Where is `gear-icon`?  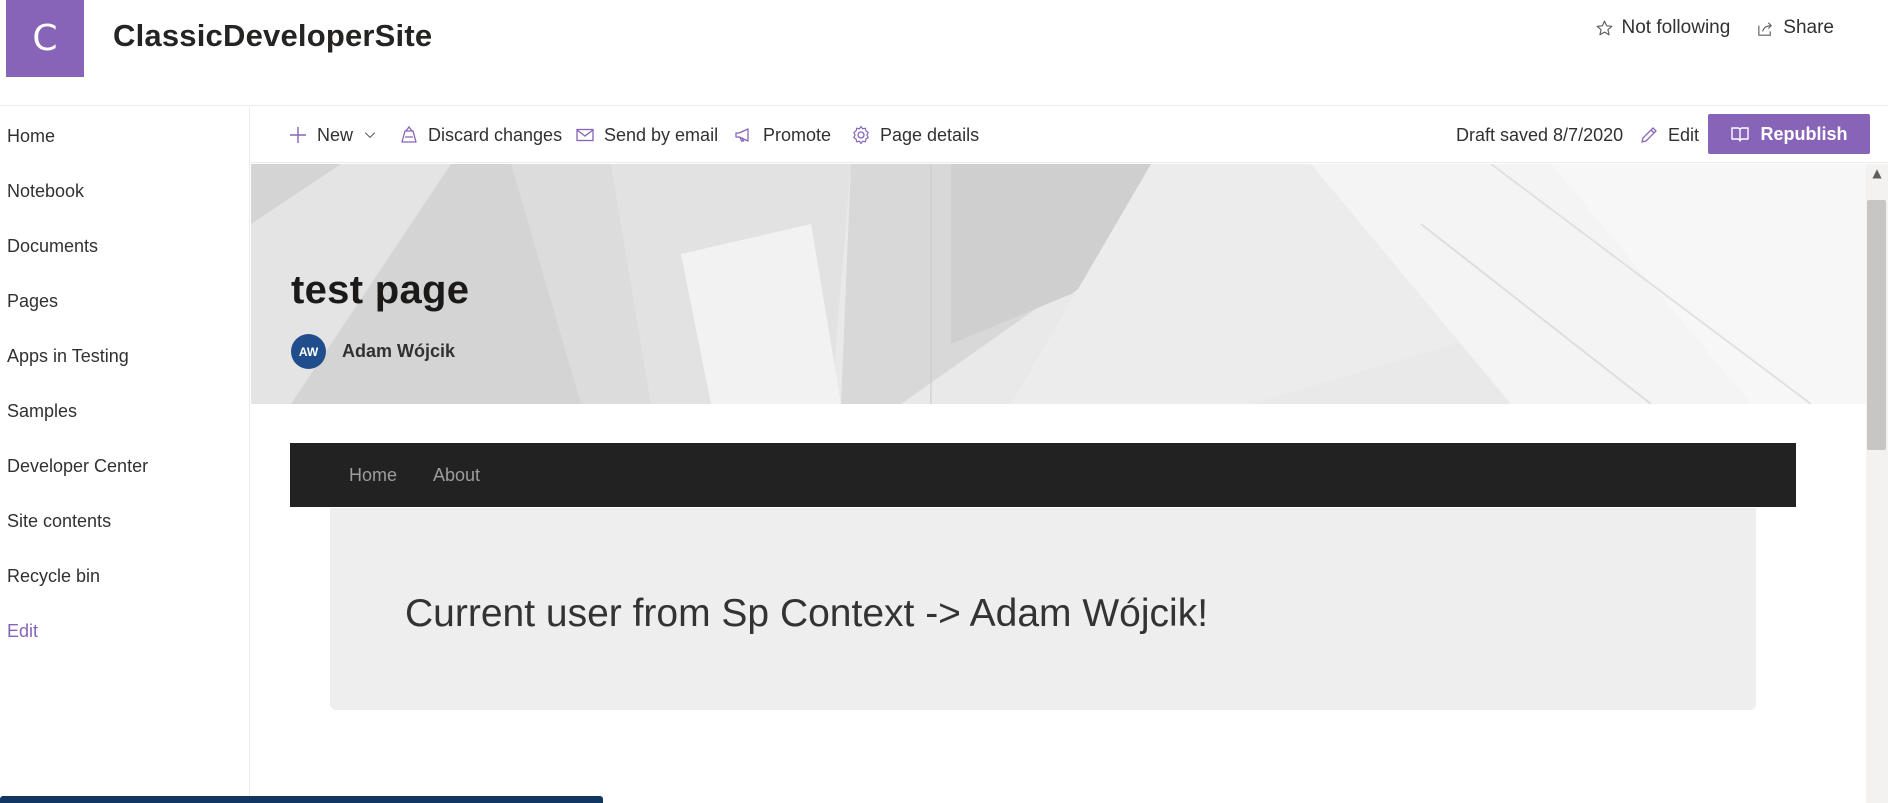 gear-icon is located at coordinates (861, 135).